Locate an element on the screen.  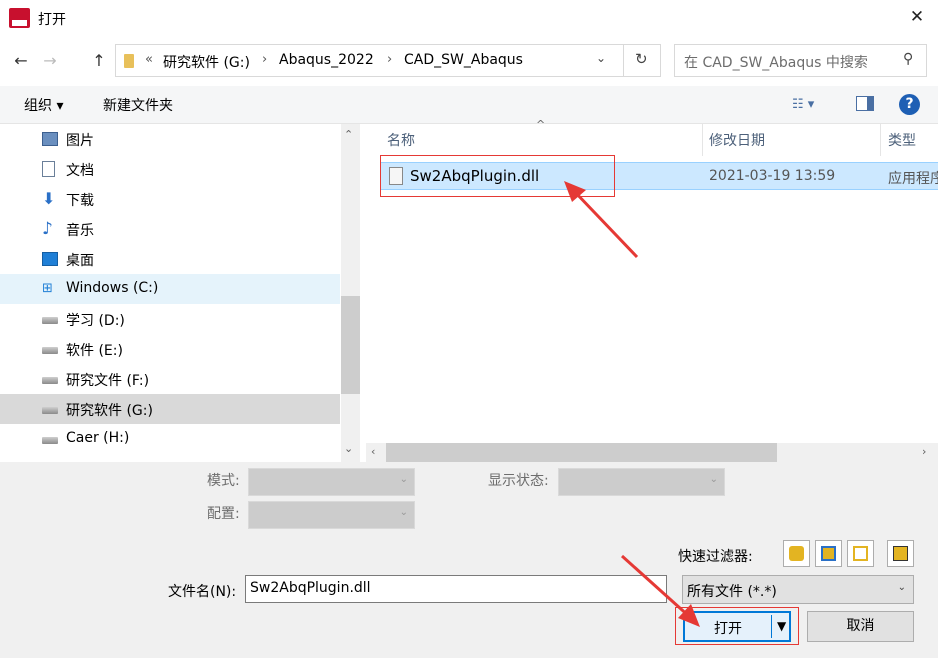
sidebar-item-documents: 文档 is located at coordinates (170, 169).